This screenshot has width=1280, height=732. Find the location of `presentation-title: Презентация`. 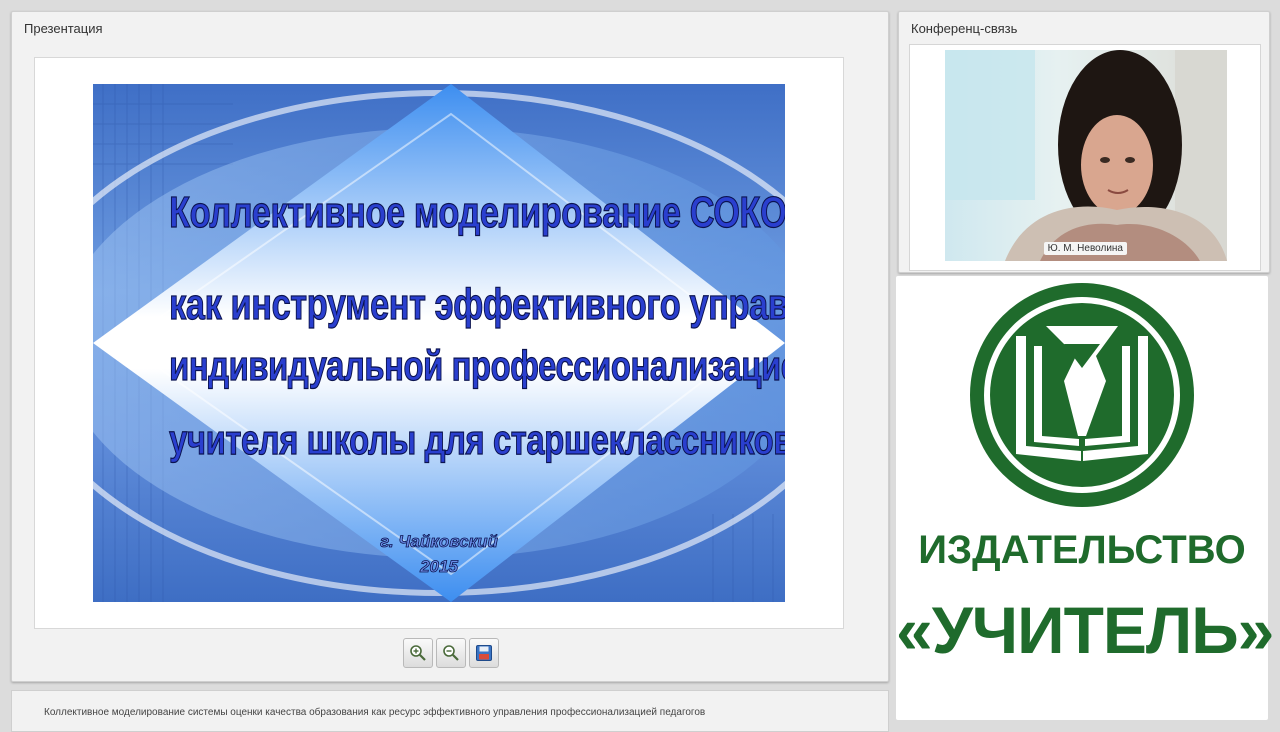

presentation-title: Презентация is located at coordinates (63, 28).